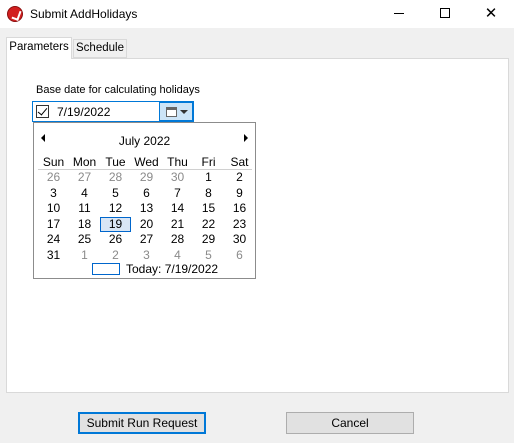  What do you see at coordinates (208, 162) in the screenshot?
I see `day-of-week-label: Fri` at bounding box center [208, 162].